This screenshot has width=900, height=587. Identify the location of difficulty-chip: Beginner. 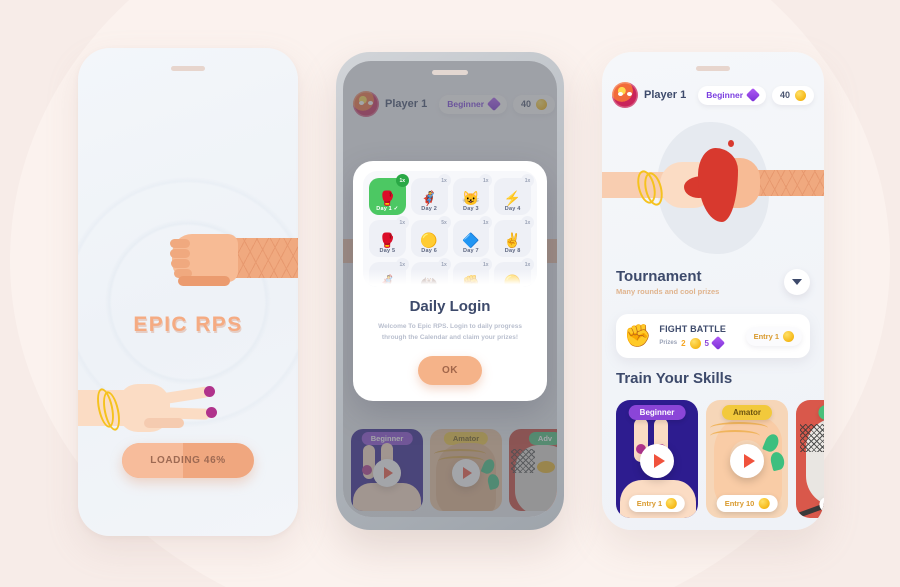
(657, 412).